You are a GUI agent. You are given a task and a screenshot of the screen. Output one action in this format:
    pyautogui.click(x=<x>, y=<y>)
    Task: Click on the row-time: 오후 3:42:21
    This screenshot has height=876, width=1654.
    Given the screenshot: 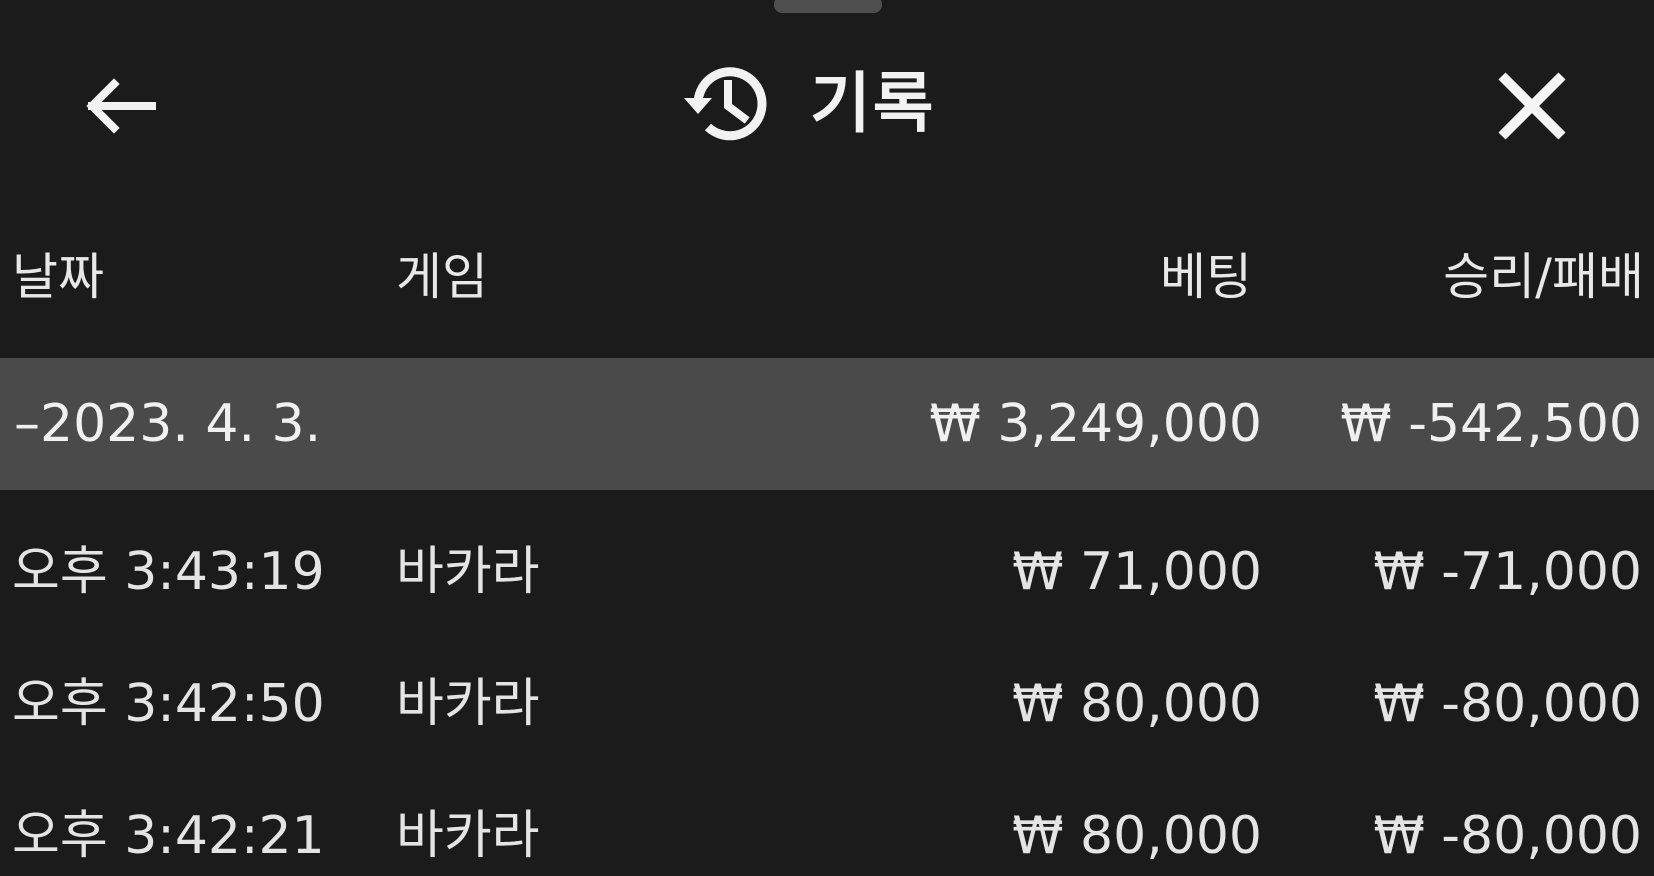 What is the action you would take?
    pyautogui.click(x=168, y=836)
    